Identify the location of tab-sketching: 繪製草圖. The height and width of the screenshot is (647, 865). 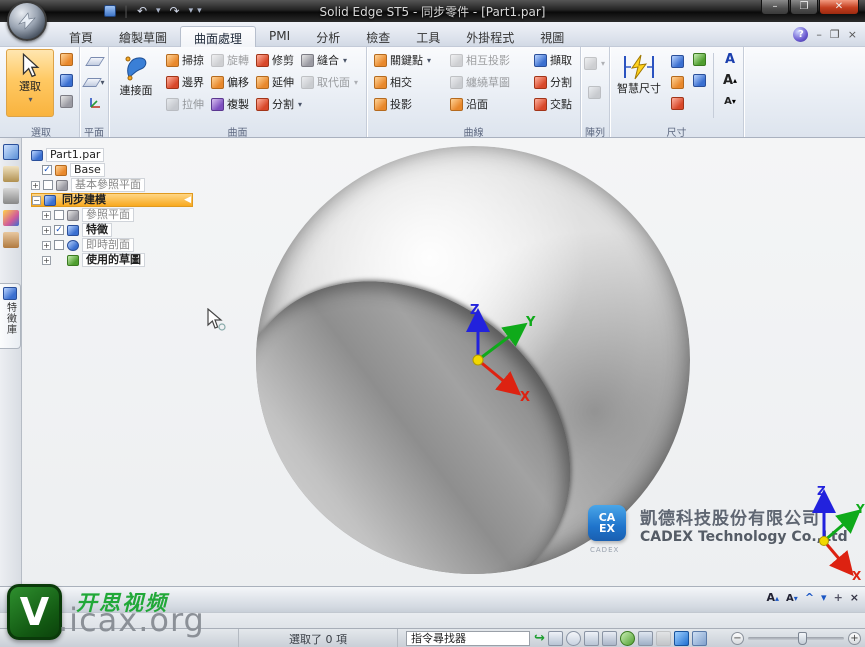
(143, 36).